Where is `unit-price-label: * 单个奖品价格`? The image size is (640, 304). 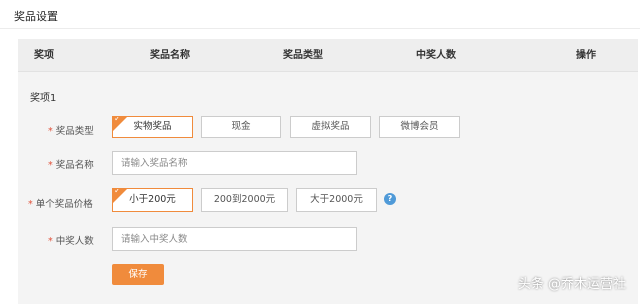 unit-price-label: * 单个奖品价格 is located at coordinates (60, 203).